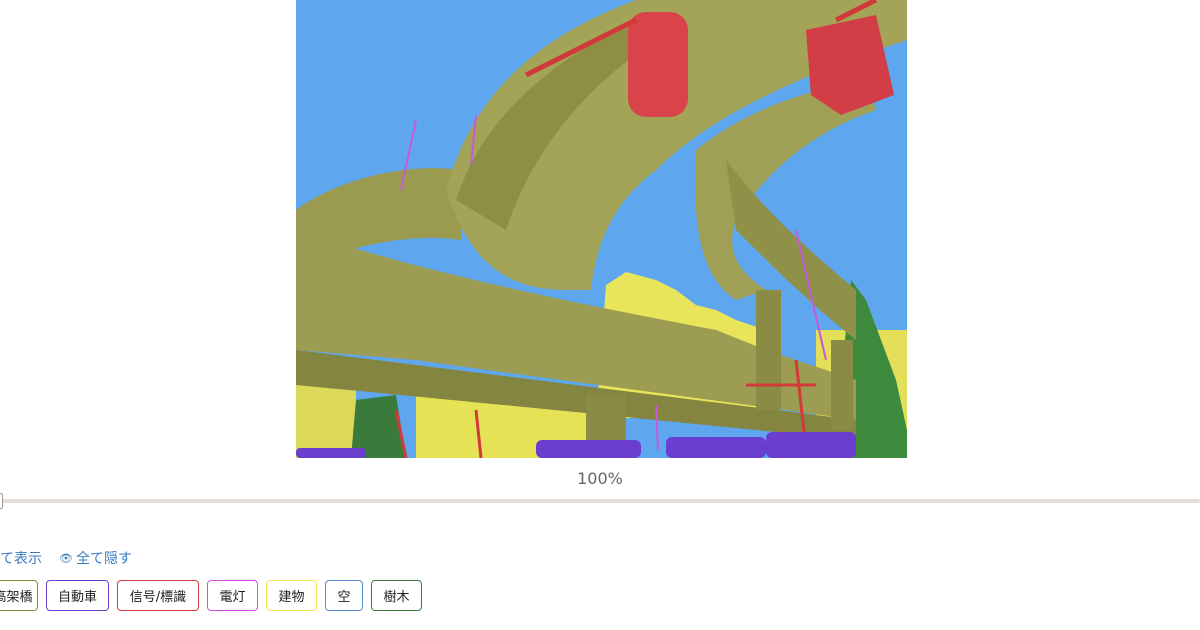 This screenshot has height=630, width=1200. What do you see at coordinates (21, 558) in the screenshot?
I see `show-all-link: 全て表示` at bounding box center [21, 558].